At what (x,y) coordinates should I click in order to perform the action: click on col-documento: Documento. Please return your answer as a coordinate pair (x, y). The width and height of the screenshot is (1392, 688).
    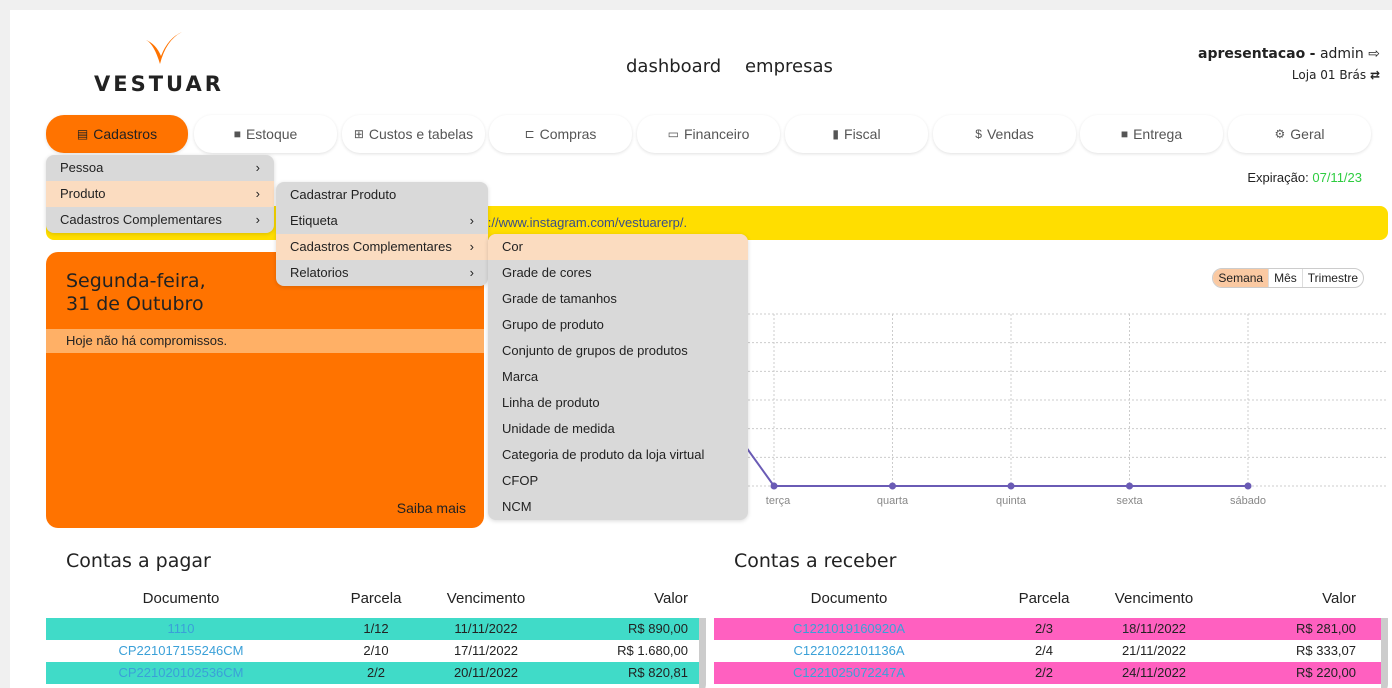
    Looking at the image, I should click on (849, 598).